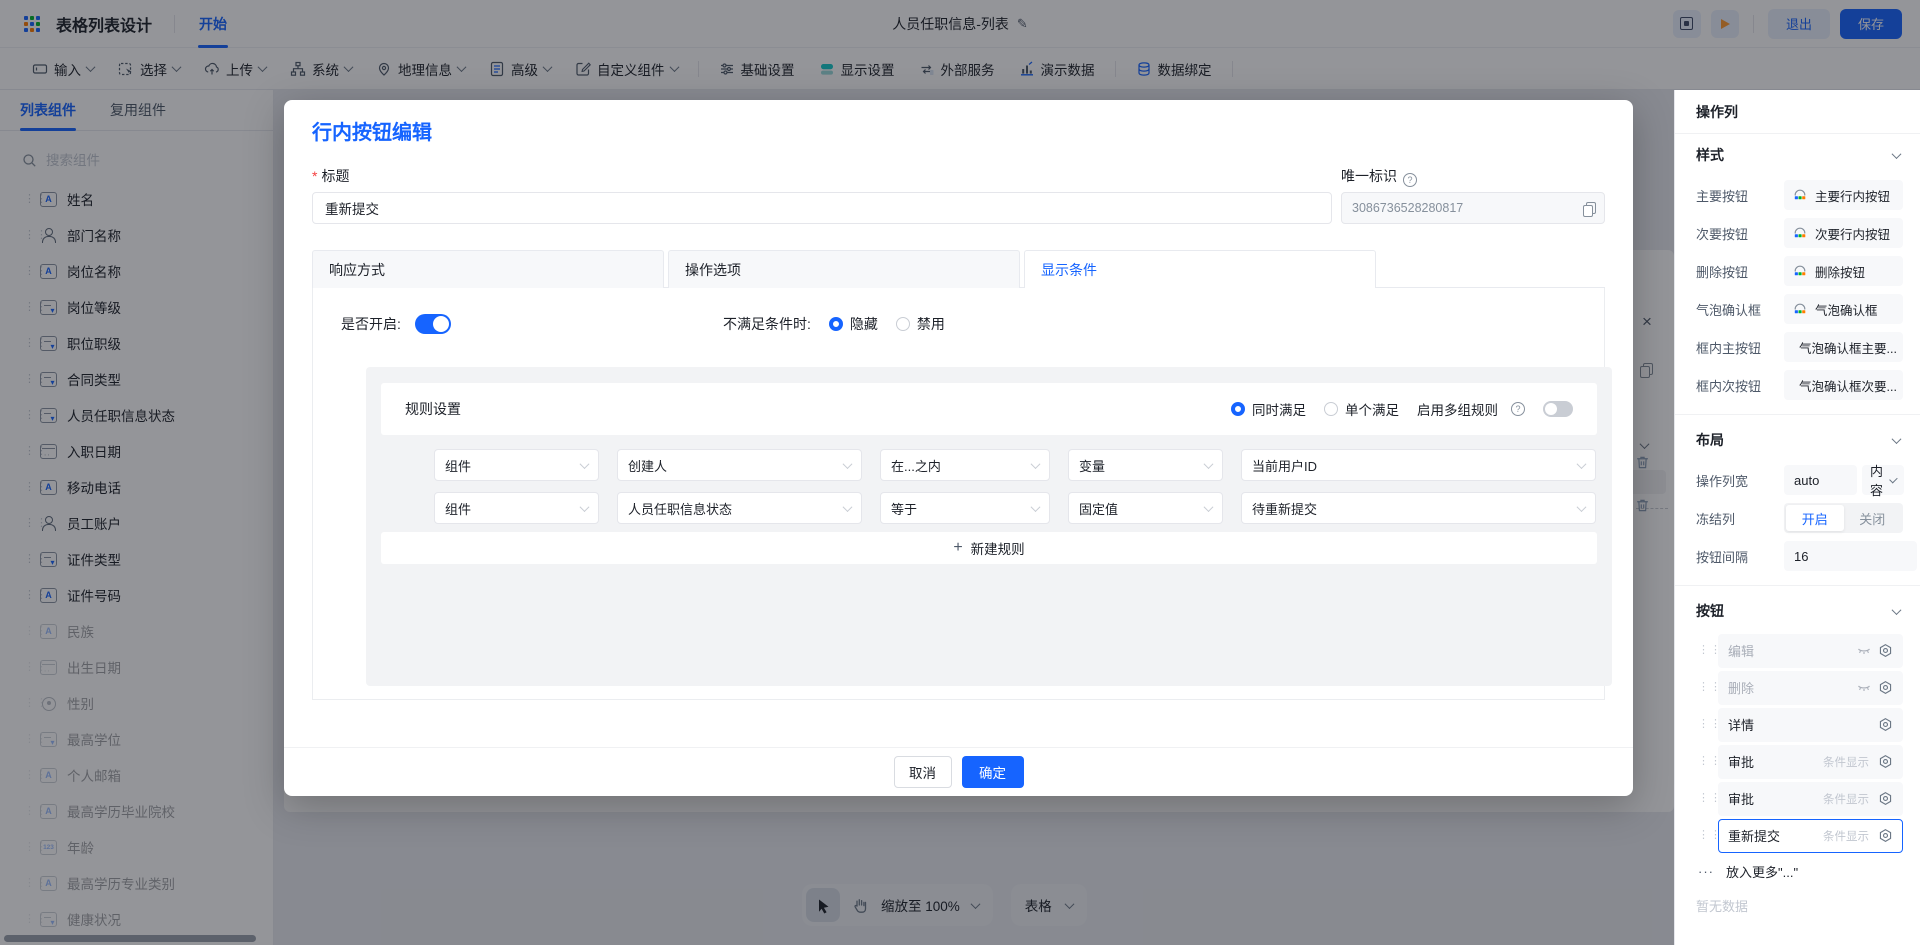 Image resolution: width=1920 pixels, height=945 pixels. I want to click on unique-id-value: 3086736528280817, so click(1408, 208).